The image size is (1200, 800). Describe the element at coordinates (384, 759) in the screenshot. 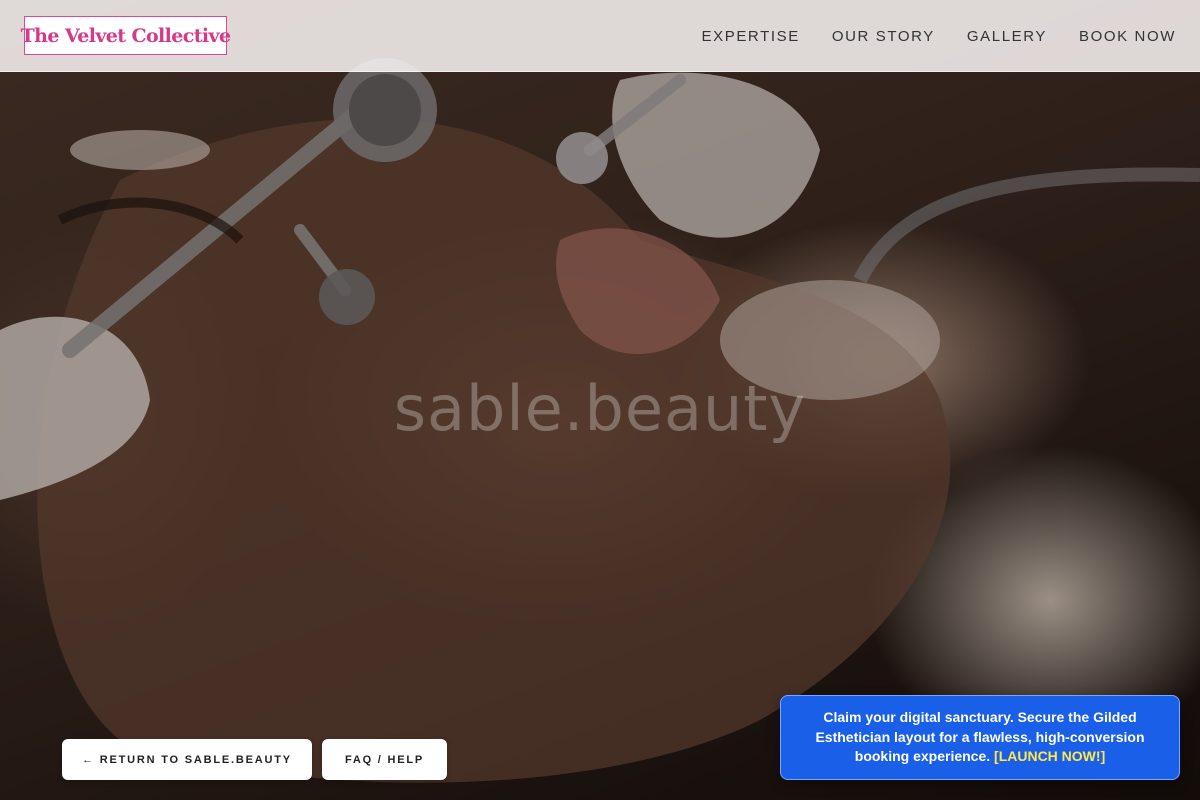

I see `faq-help-button: FAQ / HELP` at that location.